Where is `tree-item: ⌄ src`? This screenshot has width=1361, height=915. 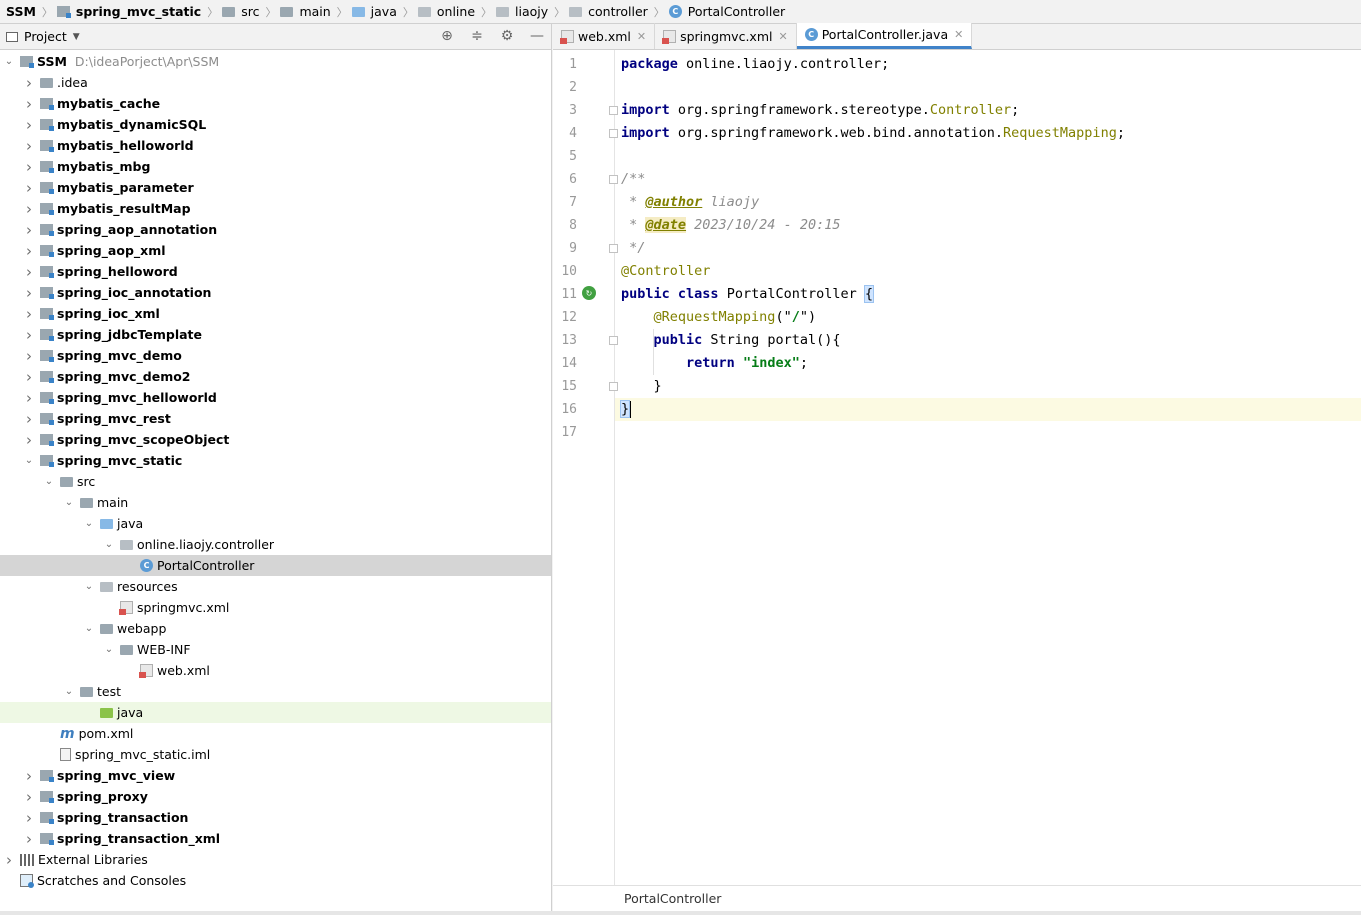 tree-item: ⌄ src is located at coordinates (275, 481).